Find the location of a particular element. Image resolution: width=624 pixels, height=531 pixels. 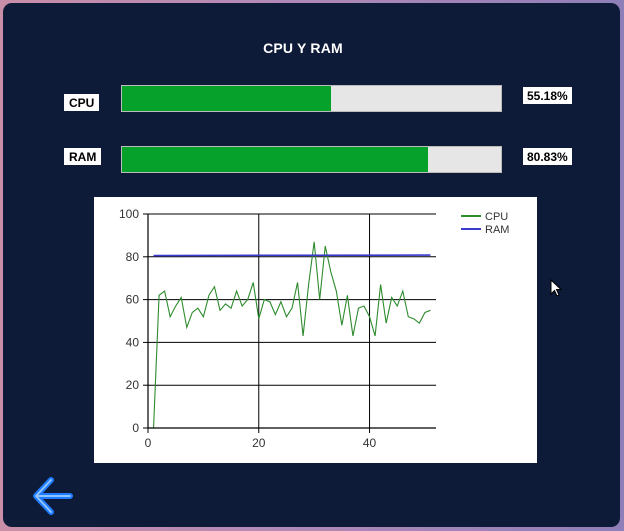

legend-label-ram: RAM is located at coordinates (497, 230).